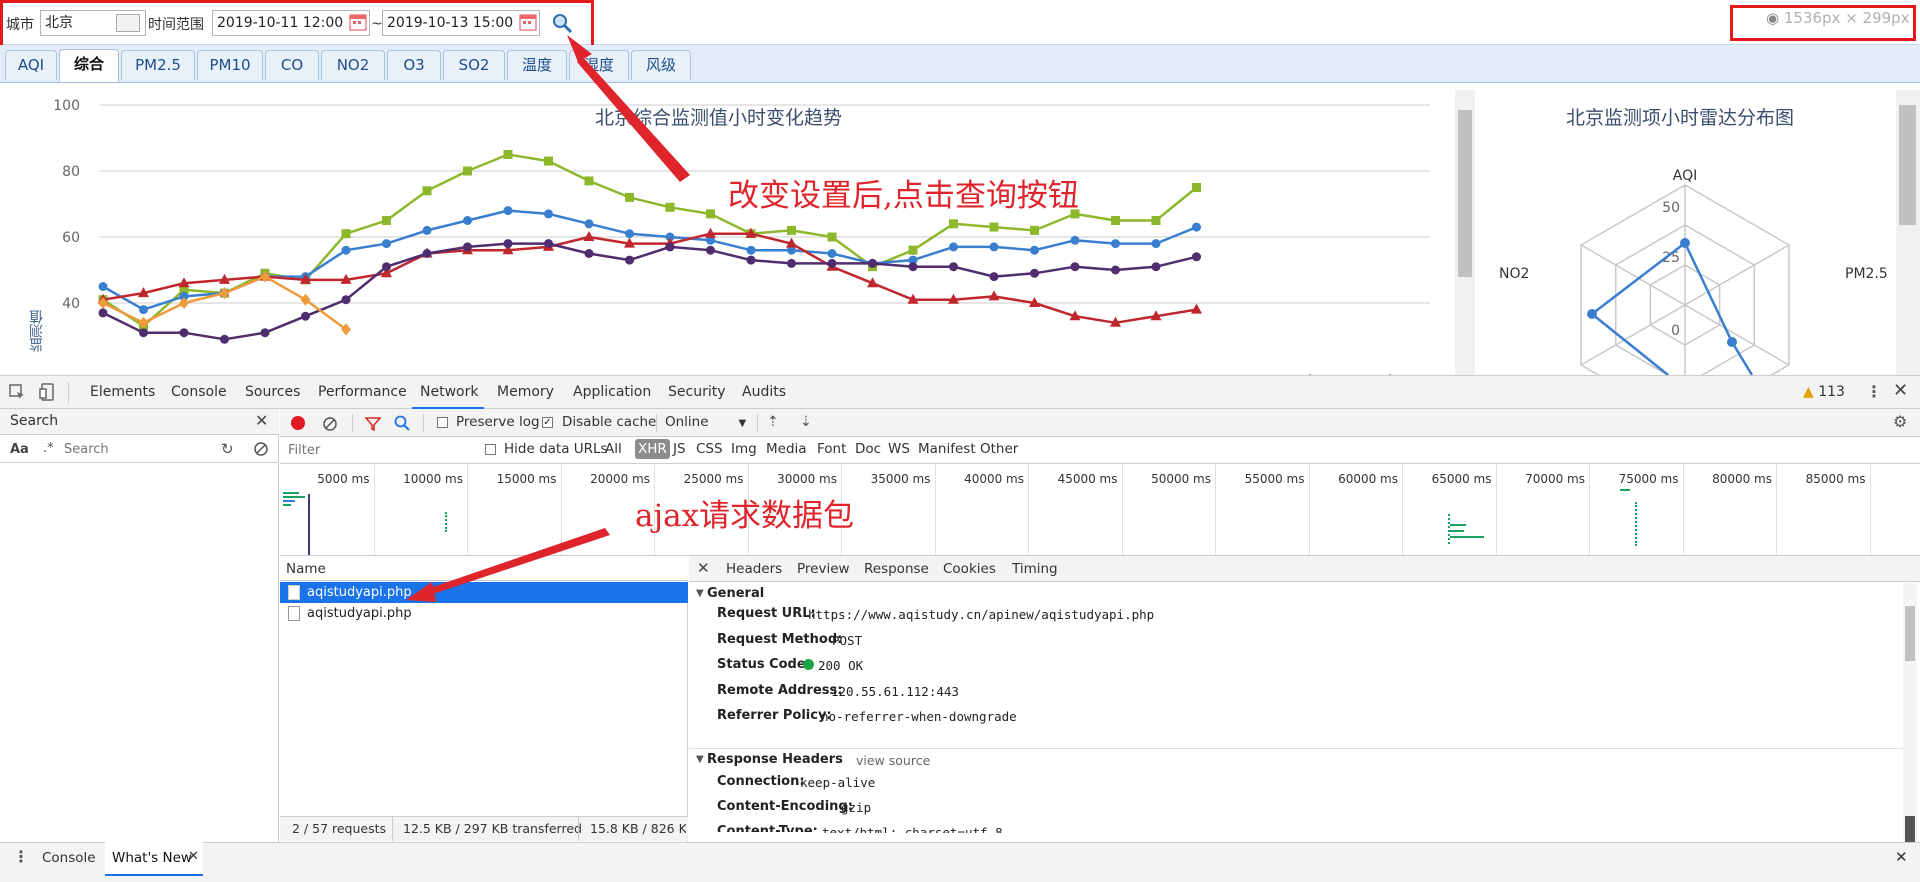 This screenshot has width=1920, height=882. Describe the element at coordinates (402, 423) in the screenshot. I see `search-icon` at that location.